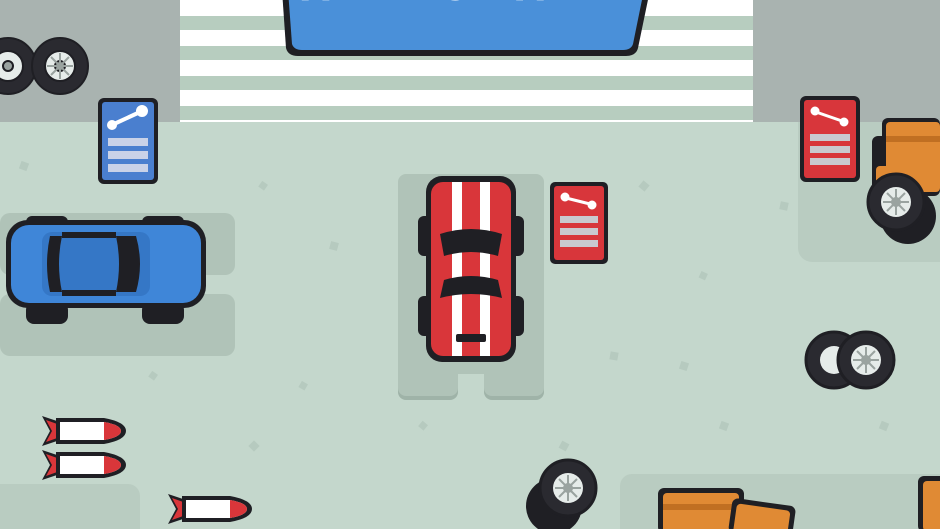 This screenshot has width=940, height=529. I want to click on title-sign: ALIEN CLEANER, so click(466, 30).